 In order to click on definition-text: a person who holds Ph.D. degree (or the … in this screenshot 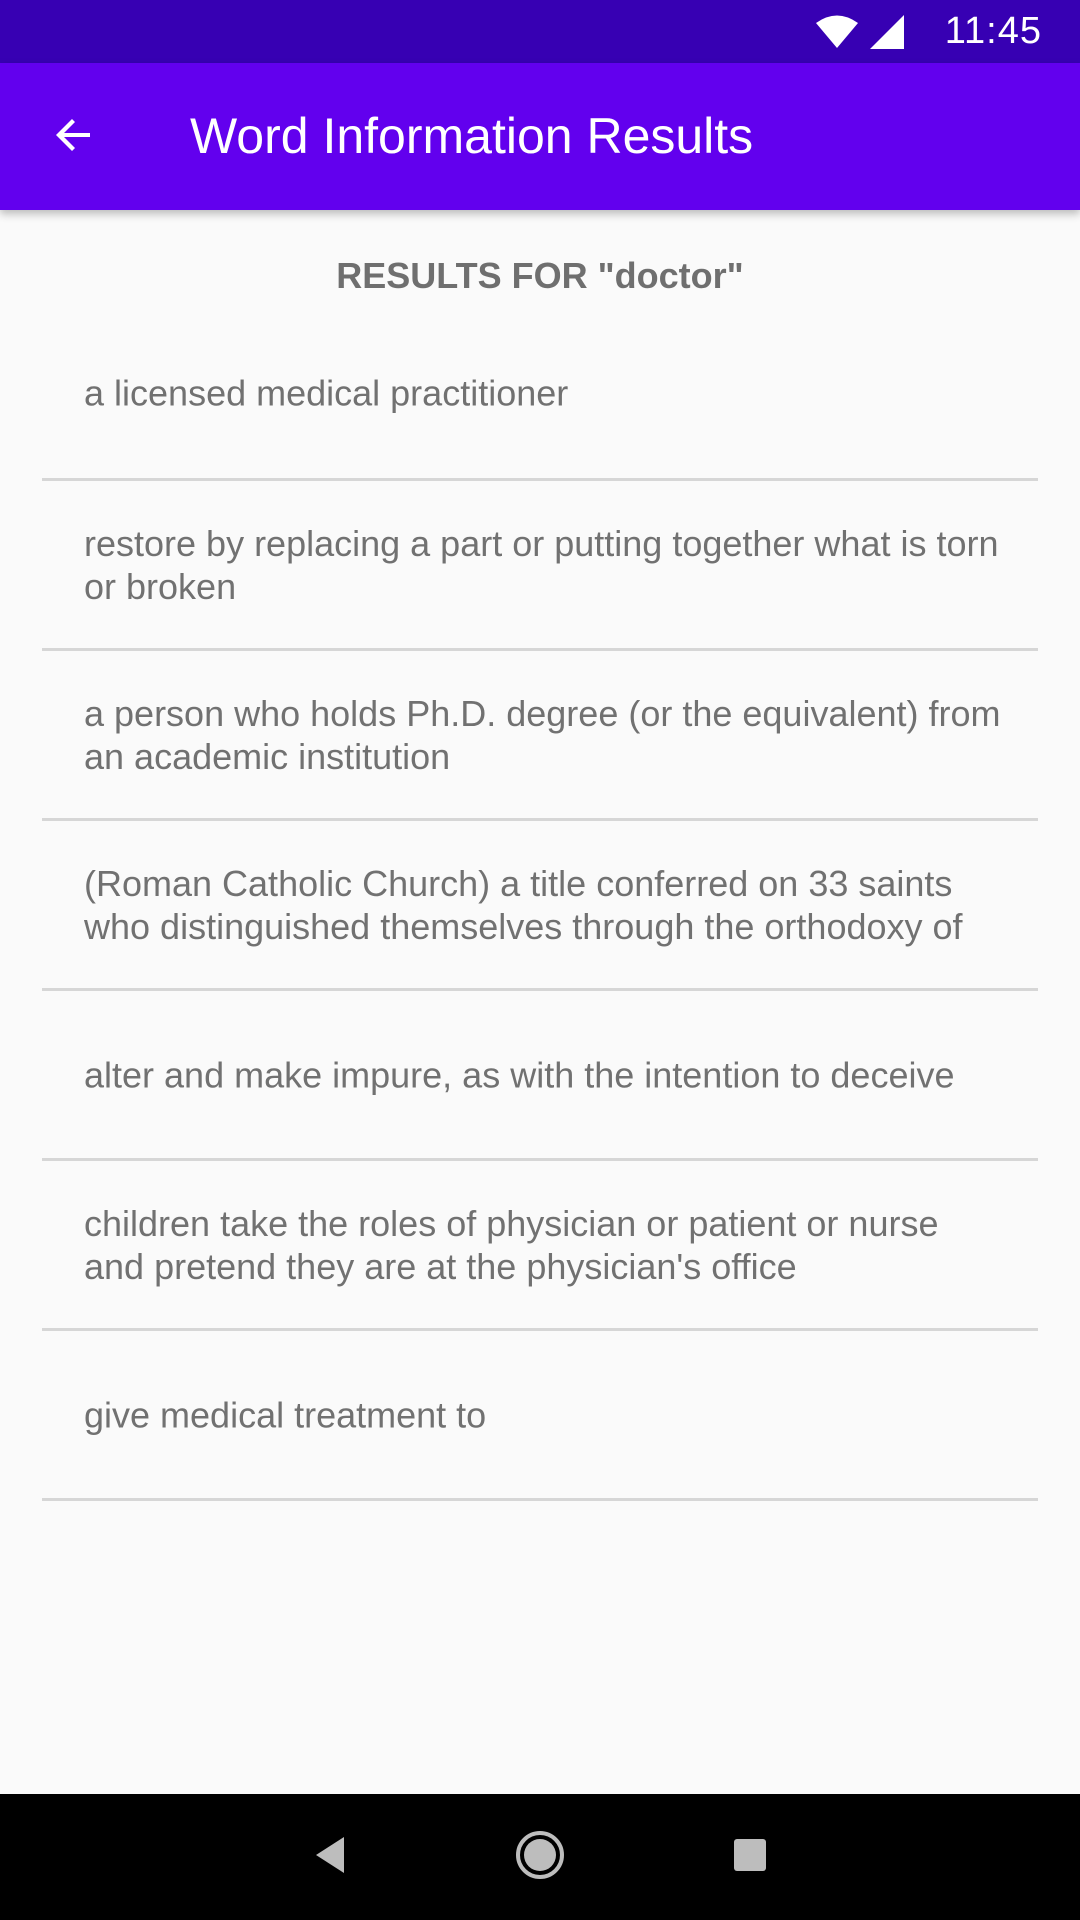, I will do `click(542, 734)`.